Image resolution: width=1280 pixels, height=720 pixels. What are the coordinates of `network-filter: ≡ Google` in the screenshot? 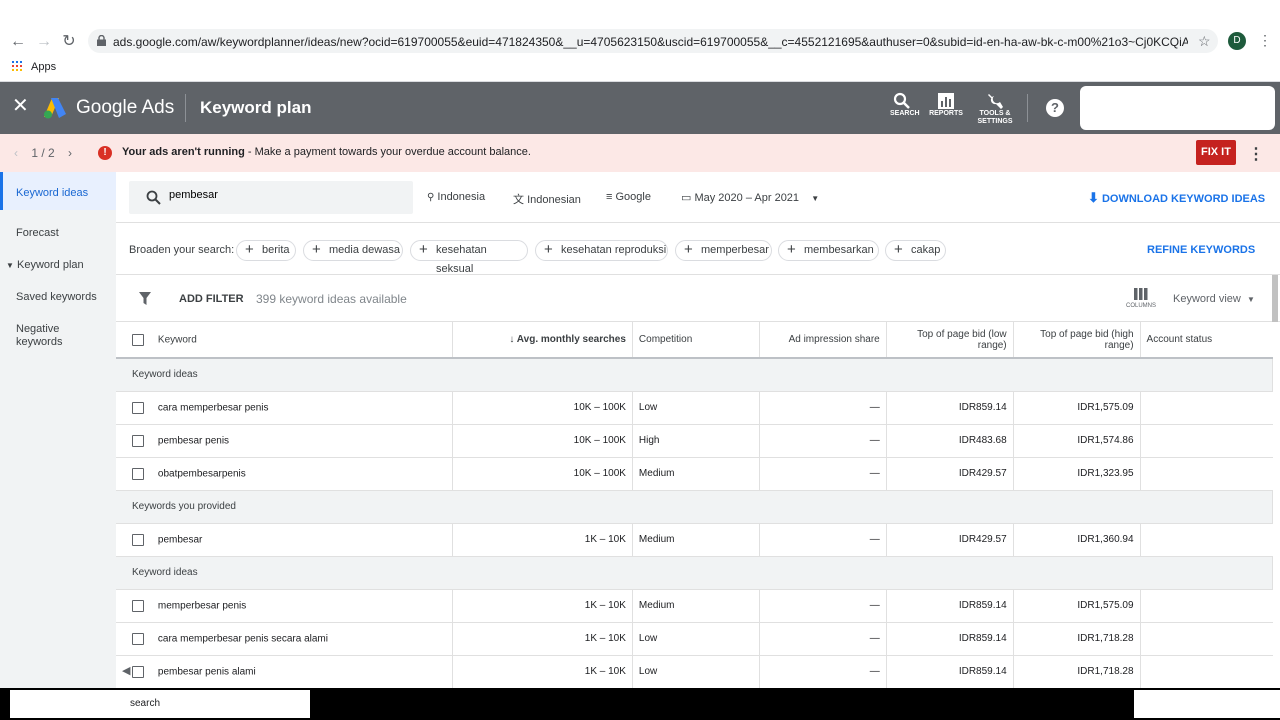 It's located at (628, 197).